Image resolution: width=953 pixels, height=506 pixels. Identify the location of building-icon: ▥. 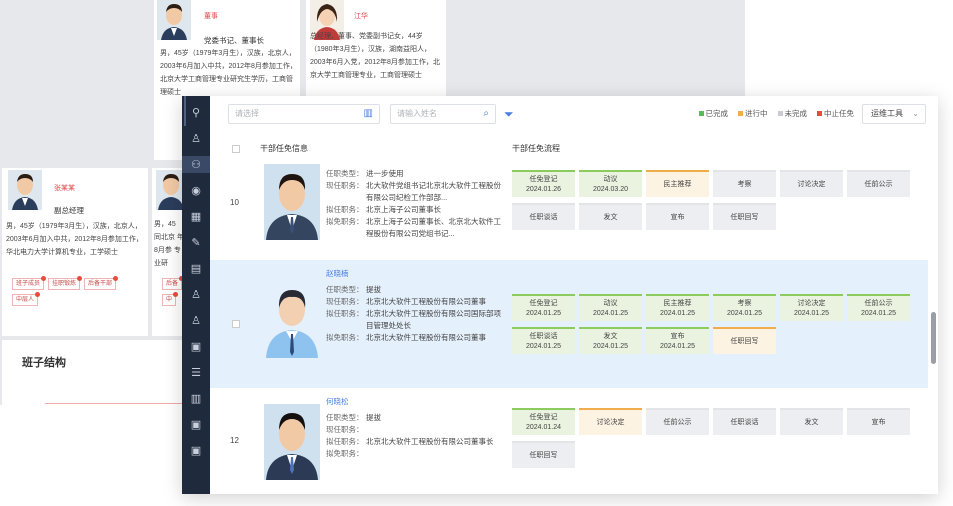
(368, 113).